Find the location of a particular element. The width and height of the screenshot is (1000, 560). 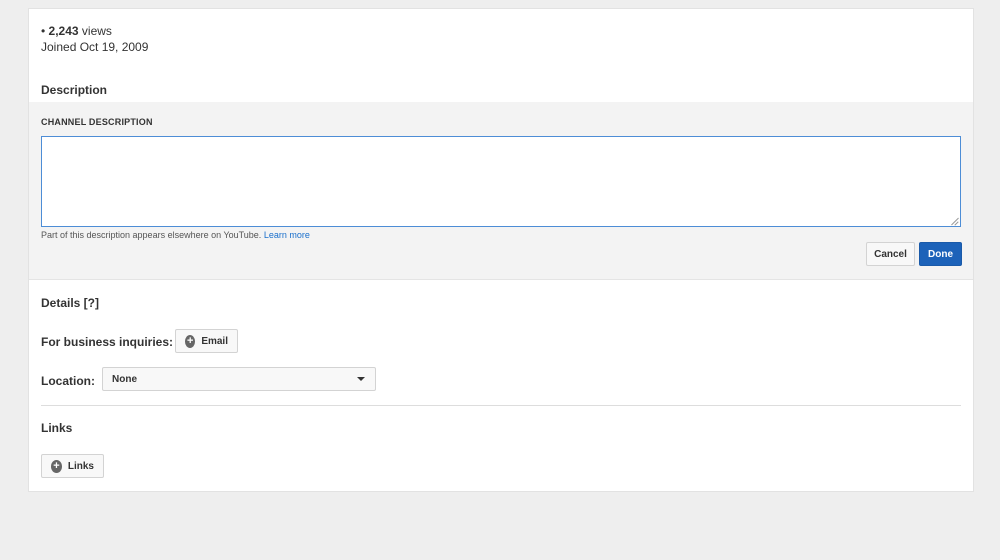

add-links-button: + Links is located at coordinates (72, 466).